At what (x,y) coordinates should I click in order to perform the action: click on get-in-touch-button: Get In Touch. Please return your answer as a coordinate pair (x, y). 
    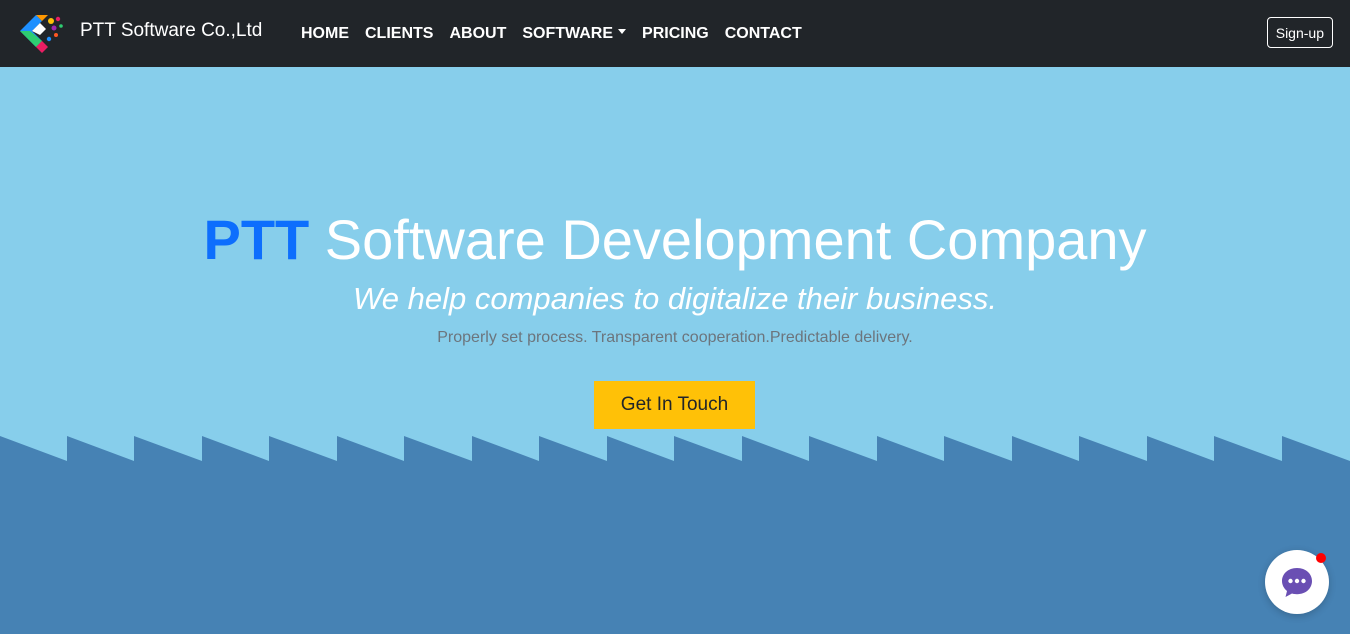
    Looking at the image, I should click on (674, 405).